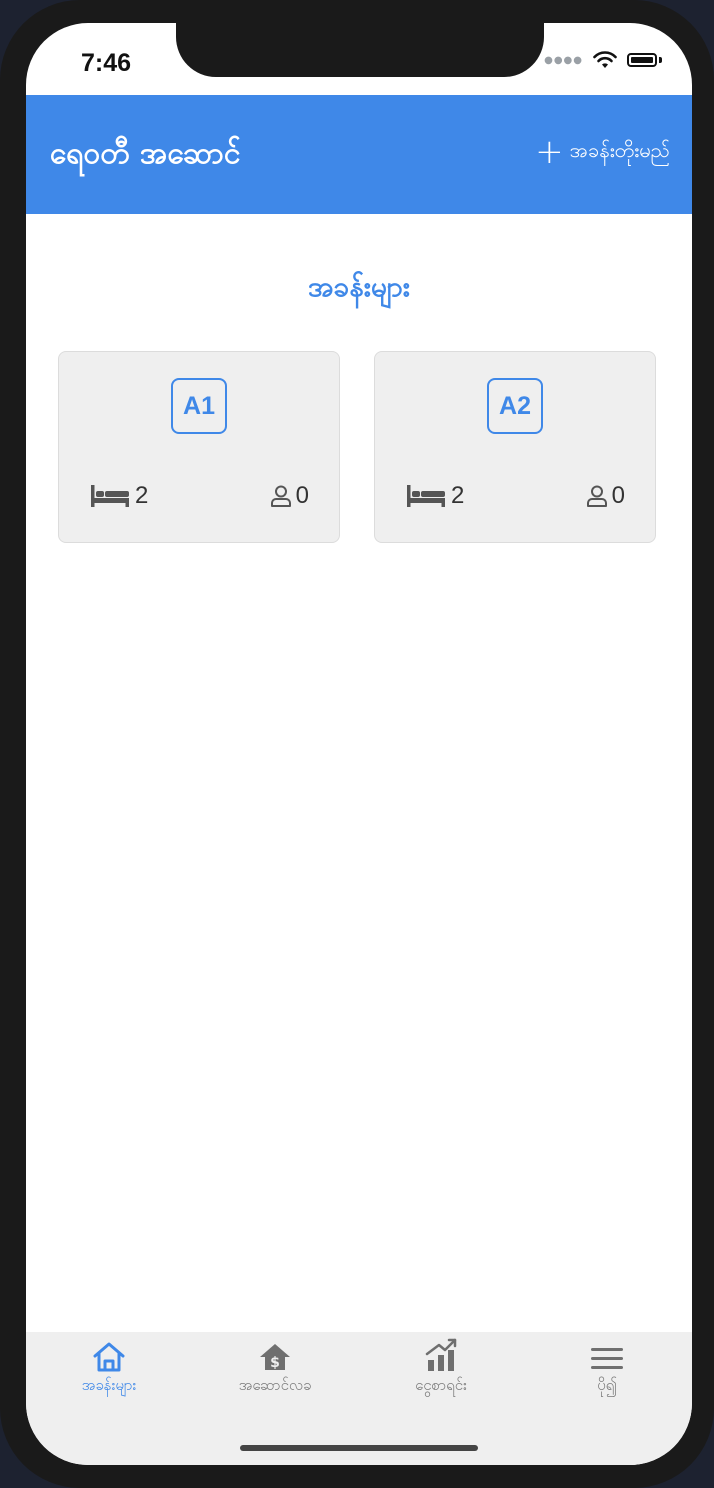 The image size is (714, 1488). Describe the element at coordinates (563, 60) in the screenshot. I see `signal-icon: ●●●●` at that location.